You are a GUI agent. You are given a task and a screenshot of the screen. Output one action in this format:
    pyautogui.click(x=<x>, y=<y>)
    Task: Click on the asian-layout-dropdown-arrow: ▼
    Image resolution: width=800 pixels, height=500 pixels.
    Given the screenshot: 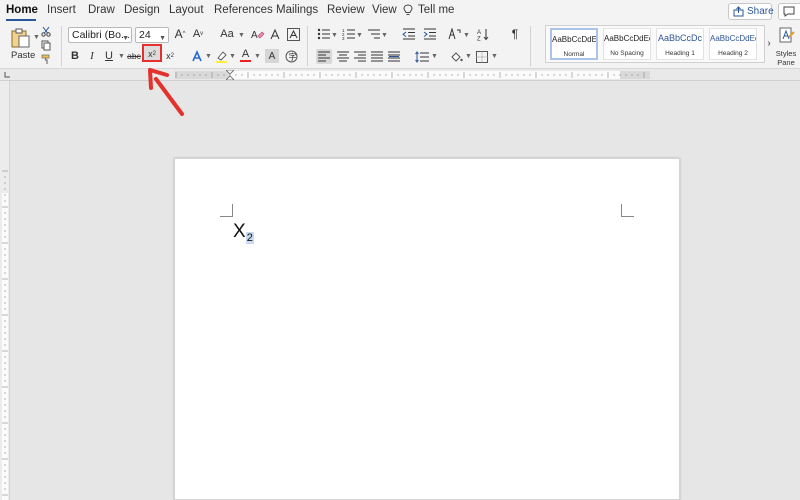 What is the action you would take?
    pyautogui.click(x=466, y=35)
    